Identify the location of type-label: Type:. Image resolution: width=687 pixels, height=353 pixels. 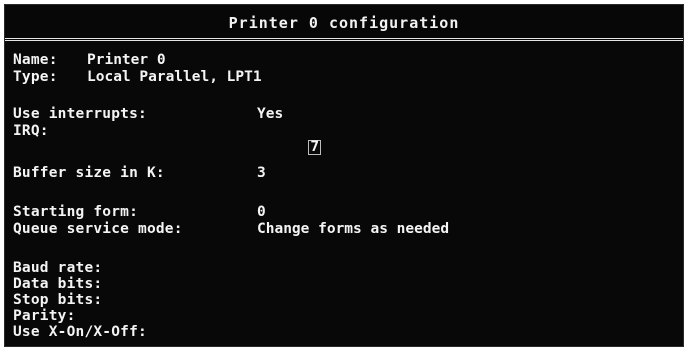
(35, 77).